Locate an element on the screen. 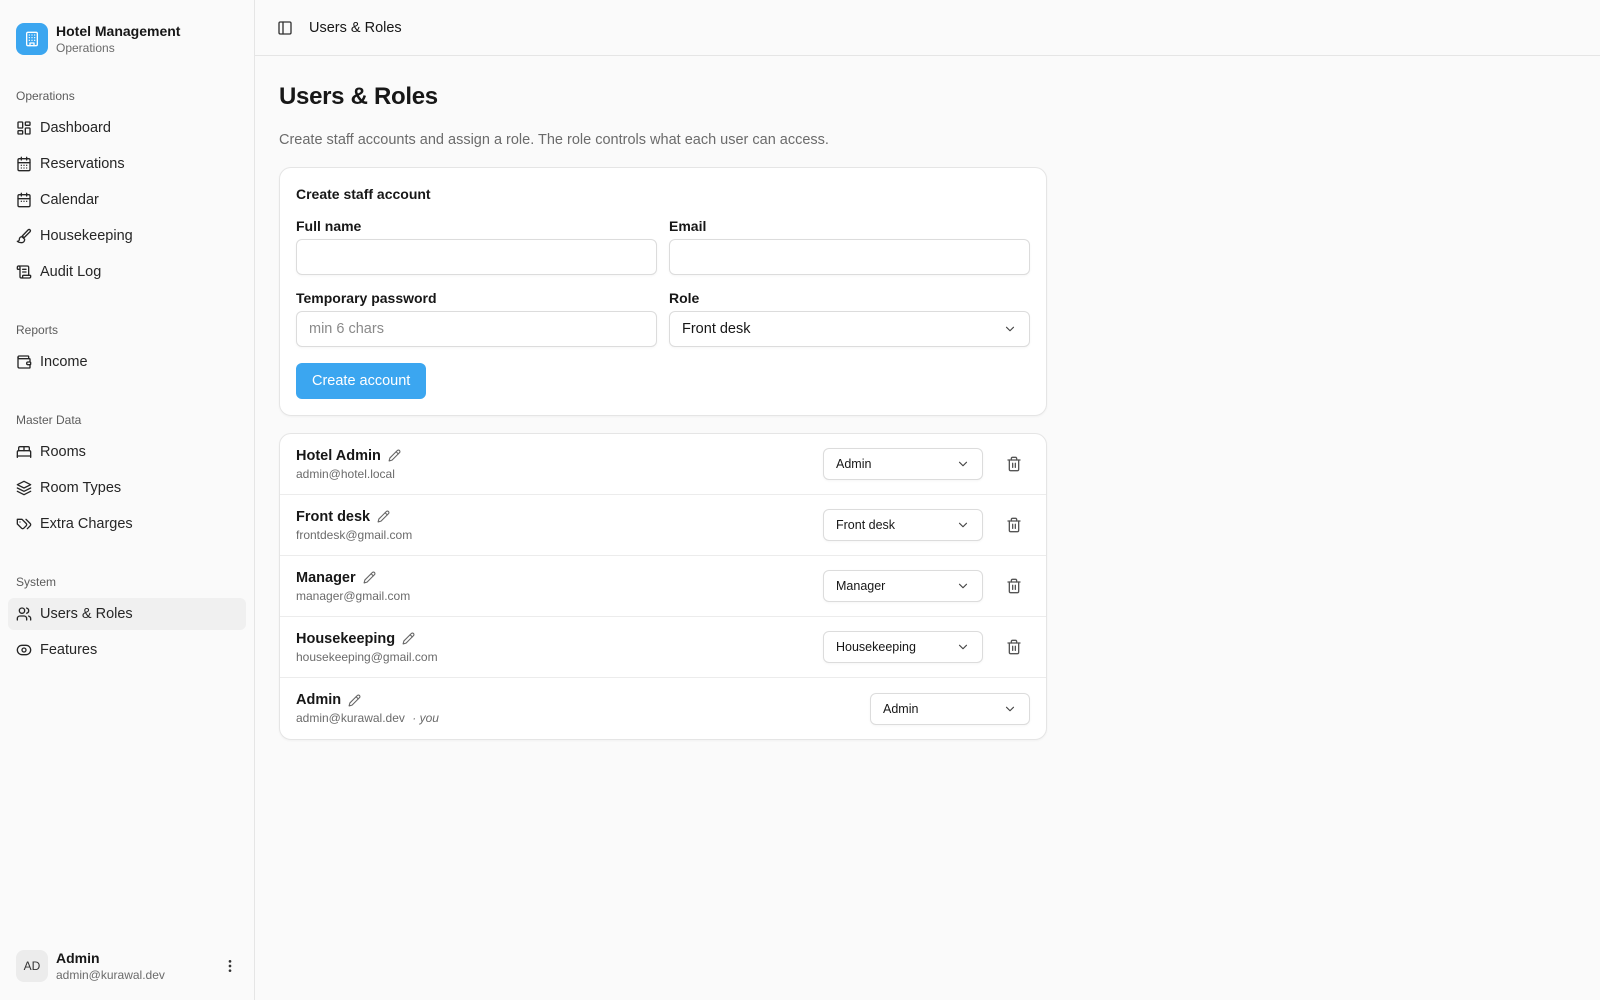 The width and height of the screenshot is (1600, 1000). group-label: System is located at coordinates (36, 582).